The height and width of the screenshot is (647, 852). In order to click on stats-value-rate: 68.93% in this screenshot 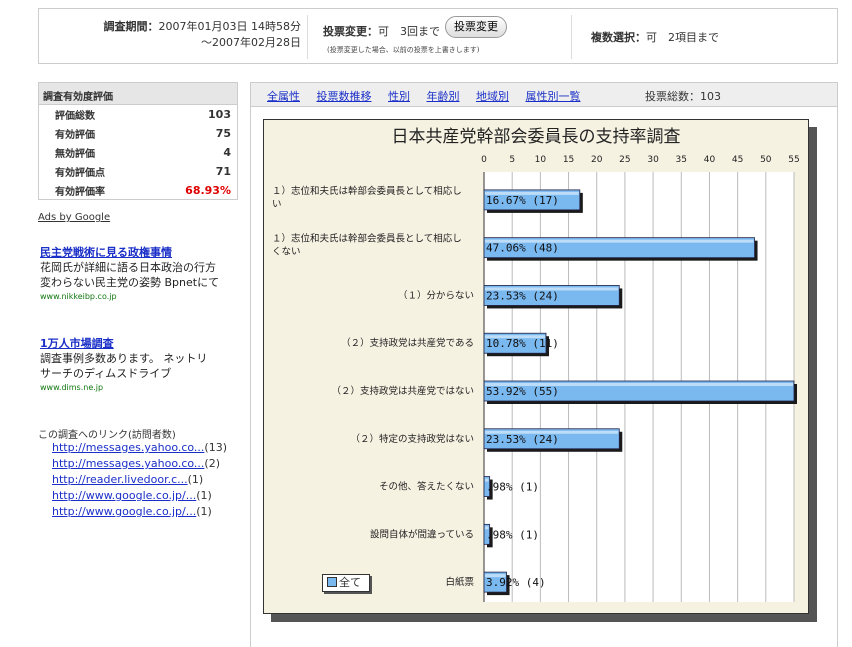, I will do `click(208, 190)`.